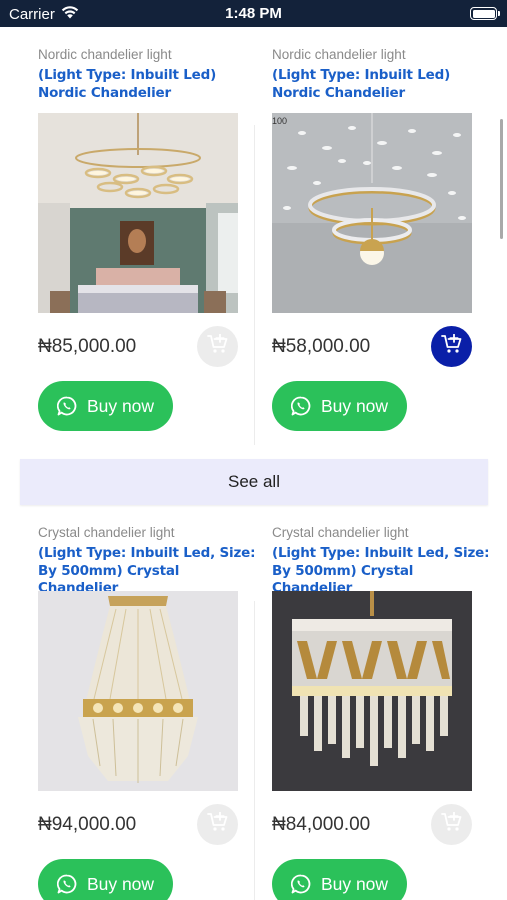 The height and width of the screenshot is (900, 507). I want to click on price-row: ₦58,000.00, so click(382, 346).